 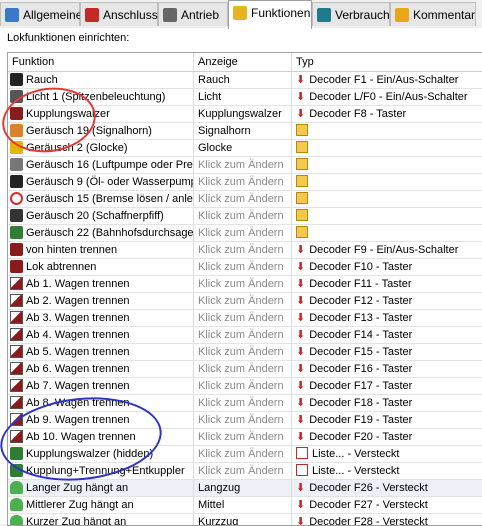 What do you see at coordinates (270, 14) in the screenshot?
I see `tab-funktionen: Funktionen` at bounding box center [270, 14].